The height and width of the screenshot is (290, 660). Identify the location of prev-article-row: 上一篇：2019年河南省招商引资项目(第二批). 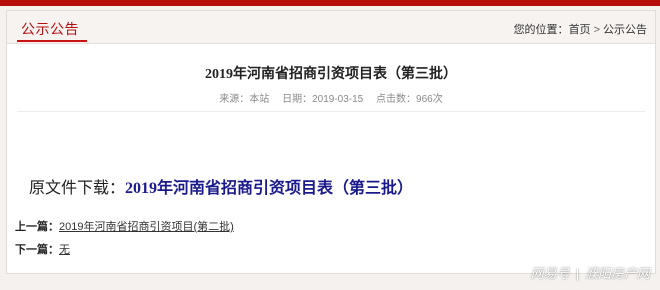
(124, 226).